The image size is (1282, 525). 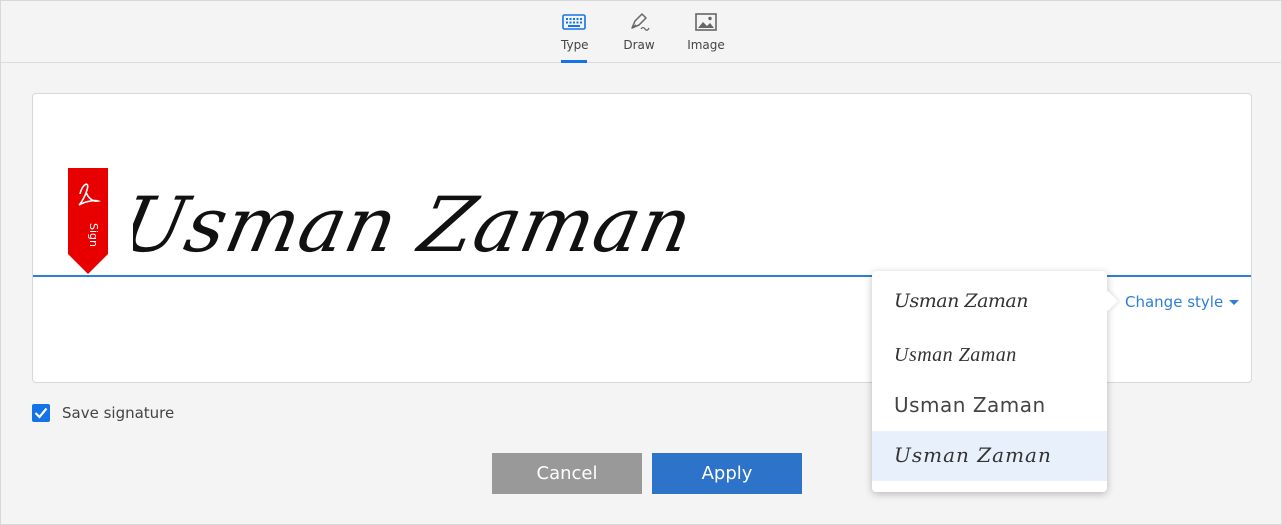 I want to click on signature-mode-tabs: Type Draw Image, so click(x=641, y=32).